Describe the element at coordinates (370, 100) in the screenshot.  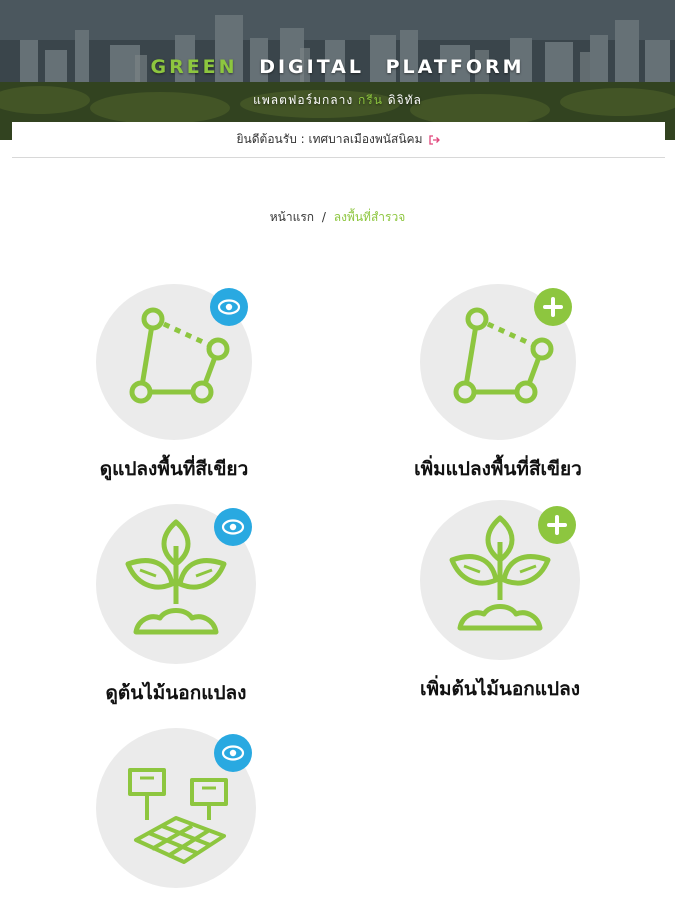
I see `subtitle-part2: กรีน` at that location.